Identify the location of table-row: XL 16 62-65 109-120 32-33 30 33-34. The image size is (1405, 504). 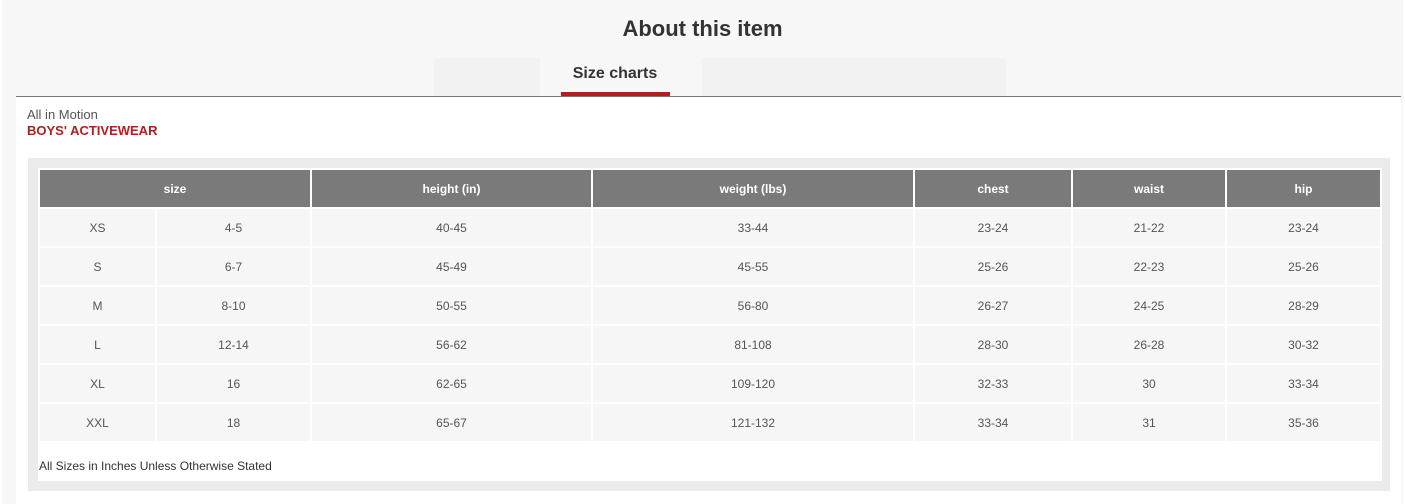
(710, 383).